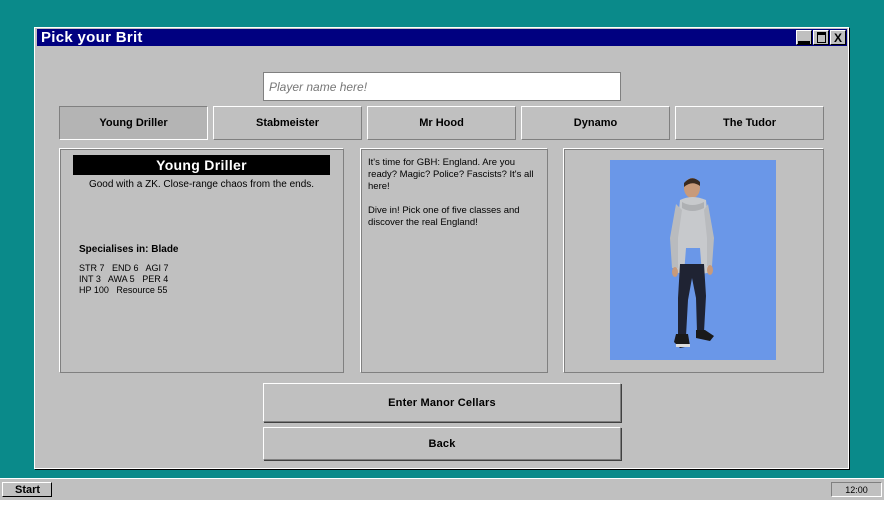 This screenshot has width=884, height=505. I want to click on class-name-heading: Young Driller, so click(201, 165).